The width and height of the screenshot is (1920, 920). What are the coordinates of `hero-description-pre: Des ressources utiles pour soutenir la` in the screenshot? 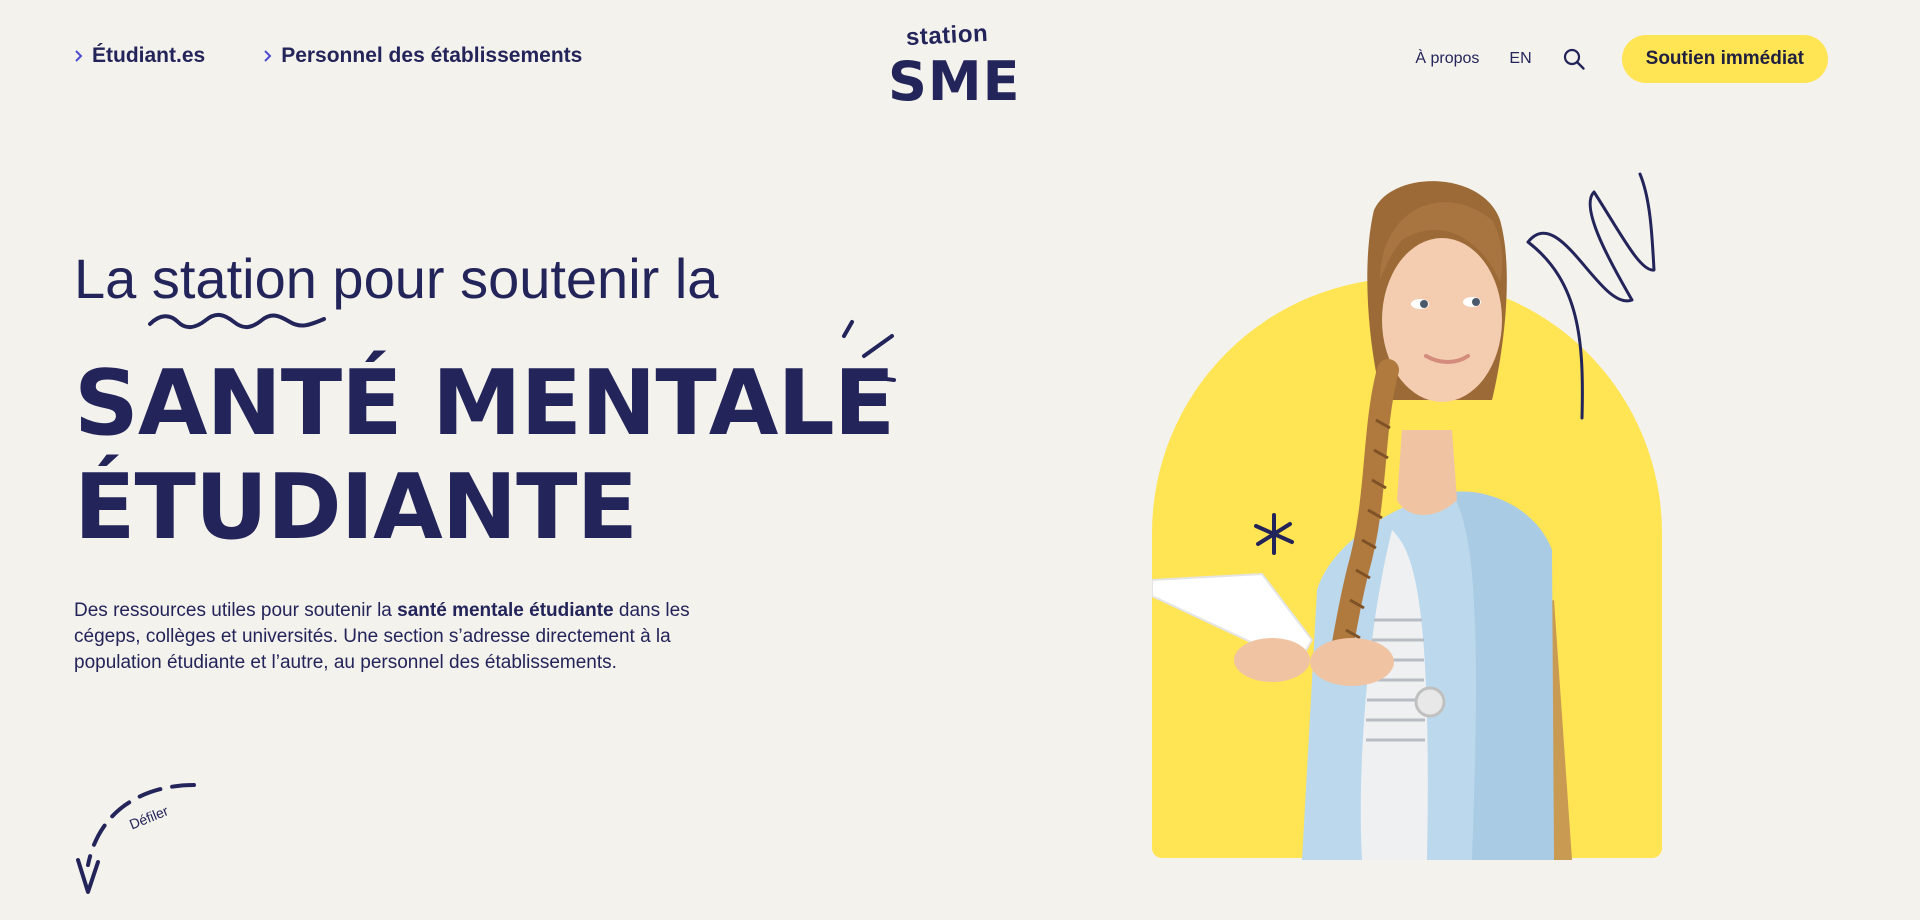 It's located at (236, 610).